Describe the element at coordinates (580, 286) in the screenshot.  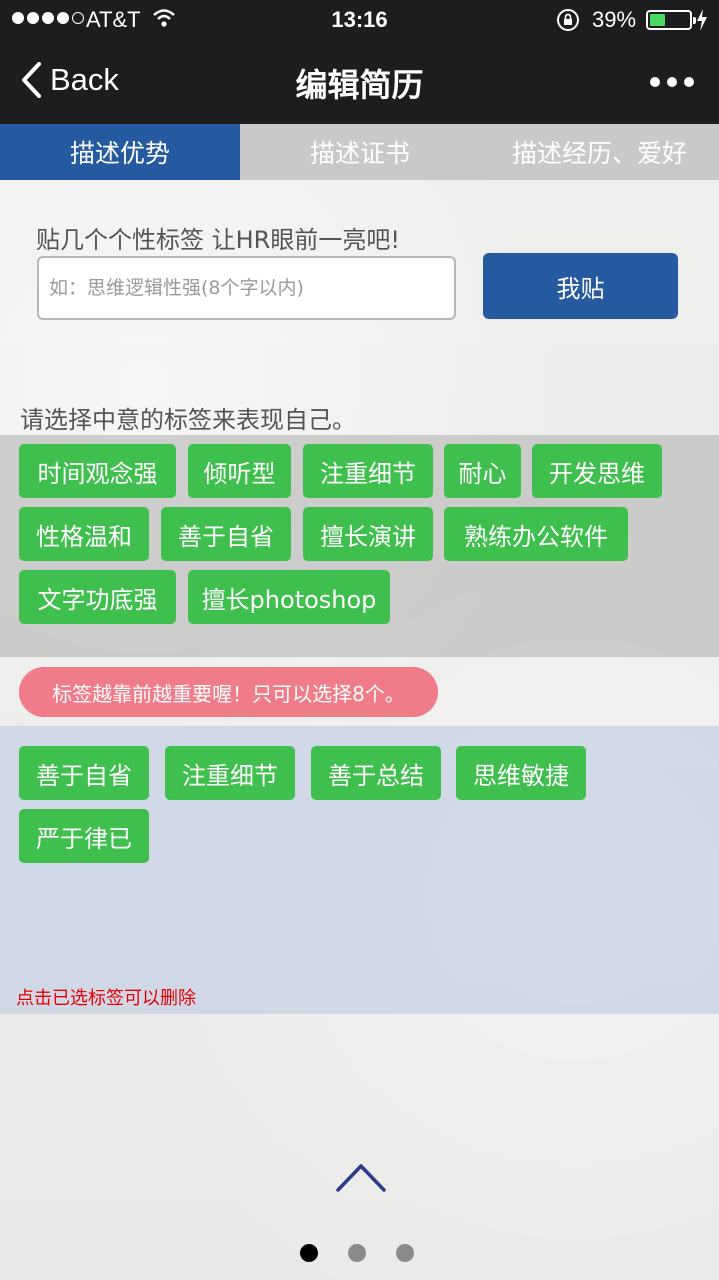
I see `add-tag-button: 我贴` at that location.